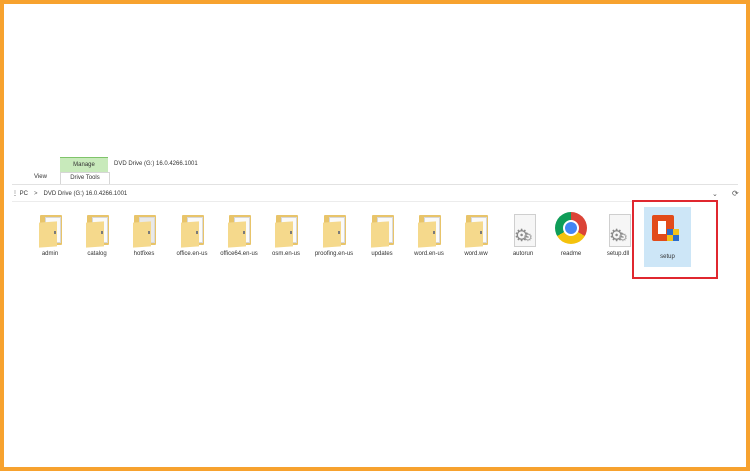 The height and width of the screenshot is (471, 750). Describe the element at coordinates (523, 254) in the screenshot. I see `file-item-label: autorun` at that location.